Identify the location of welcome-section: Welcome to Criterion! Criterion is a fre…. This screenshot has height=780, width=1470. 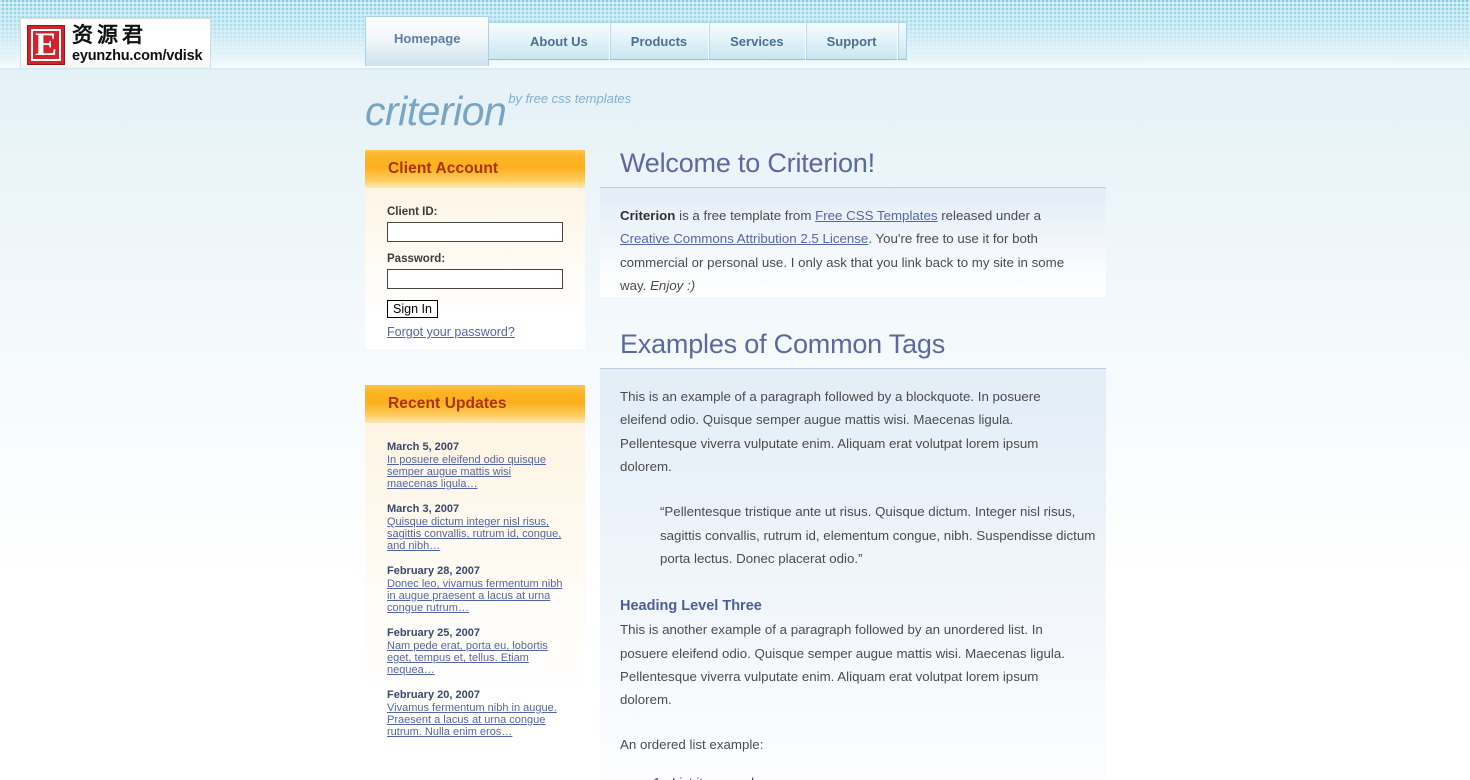
(853, 223).